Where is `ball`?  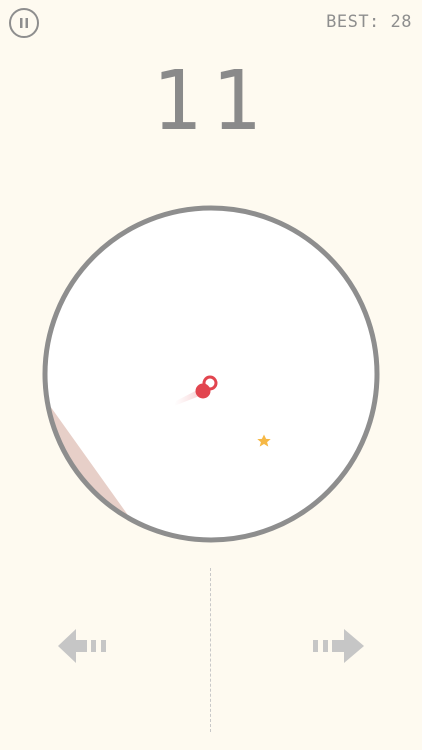 ball is located at coordinates (203, 391).